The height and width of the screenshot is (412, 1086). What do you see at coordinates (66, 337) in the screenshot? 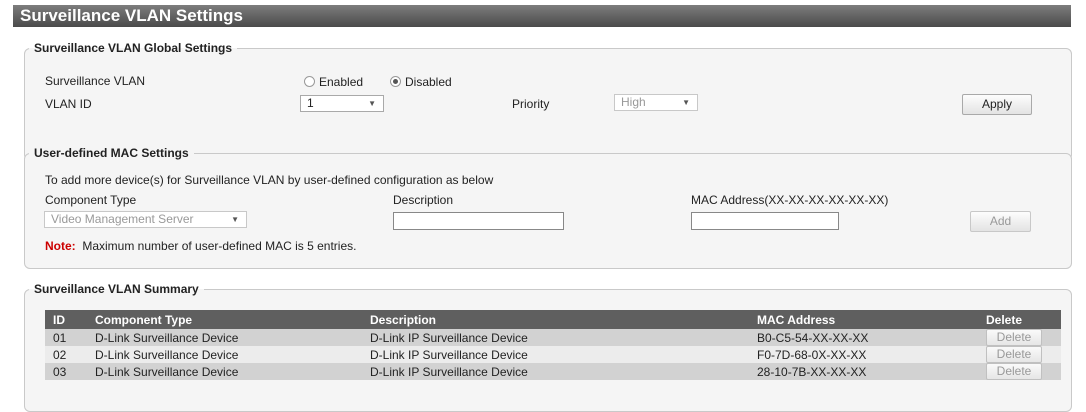
I see `row-id: 01` at bounding box center [66, 337].